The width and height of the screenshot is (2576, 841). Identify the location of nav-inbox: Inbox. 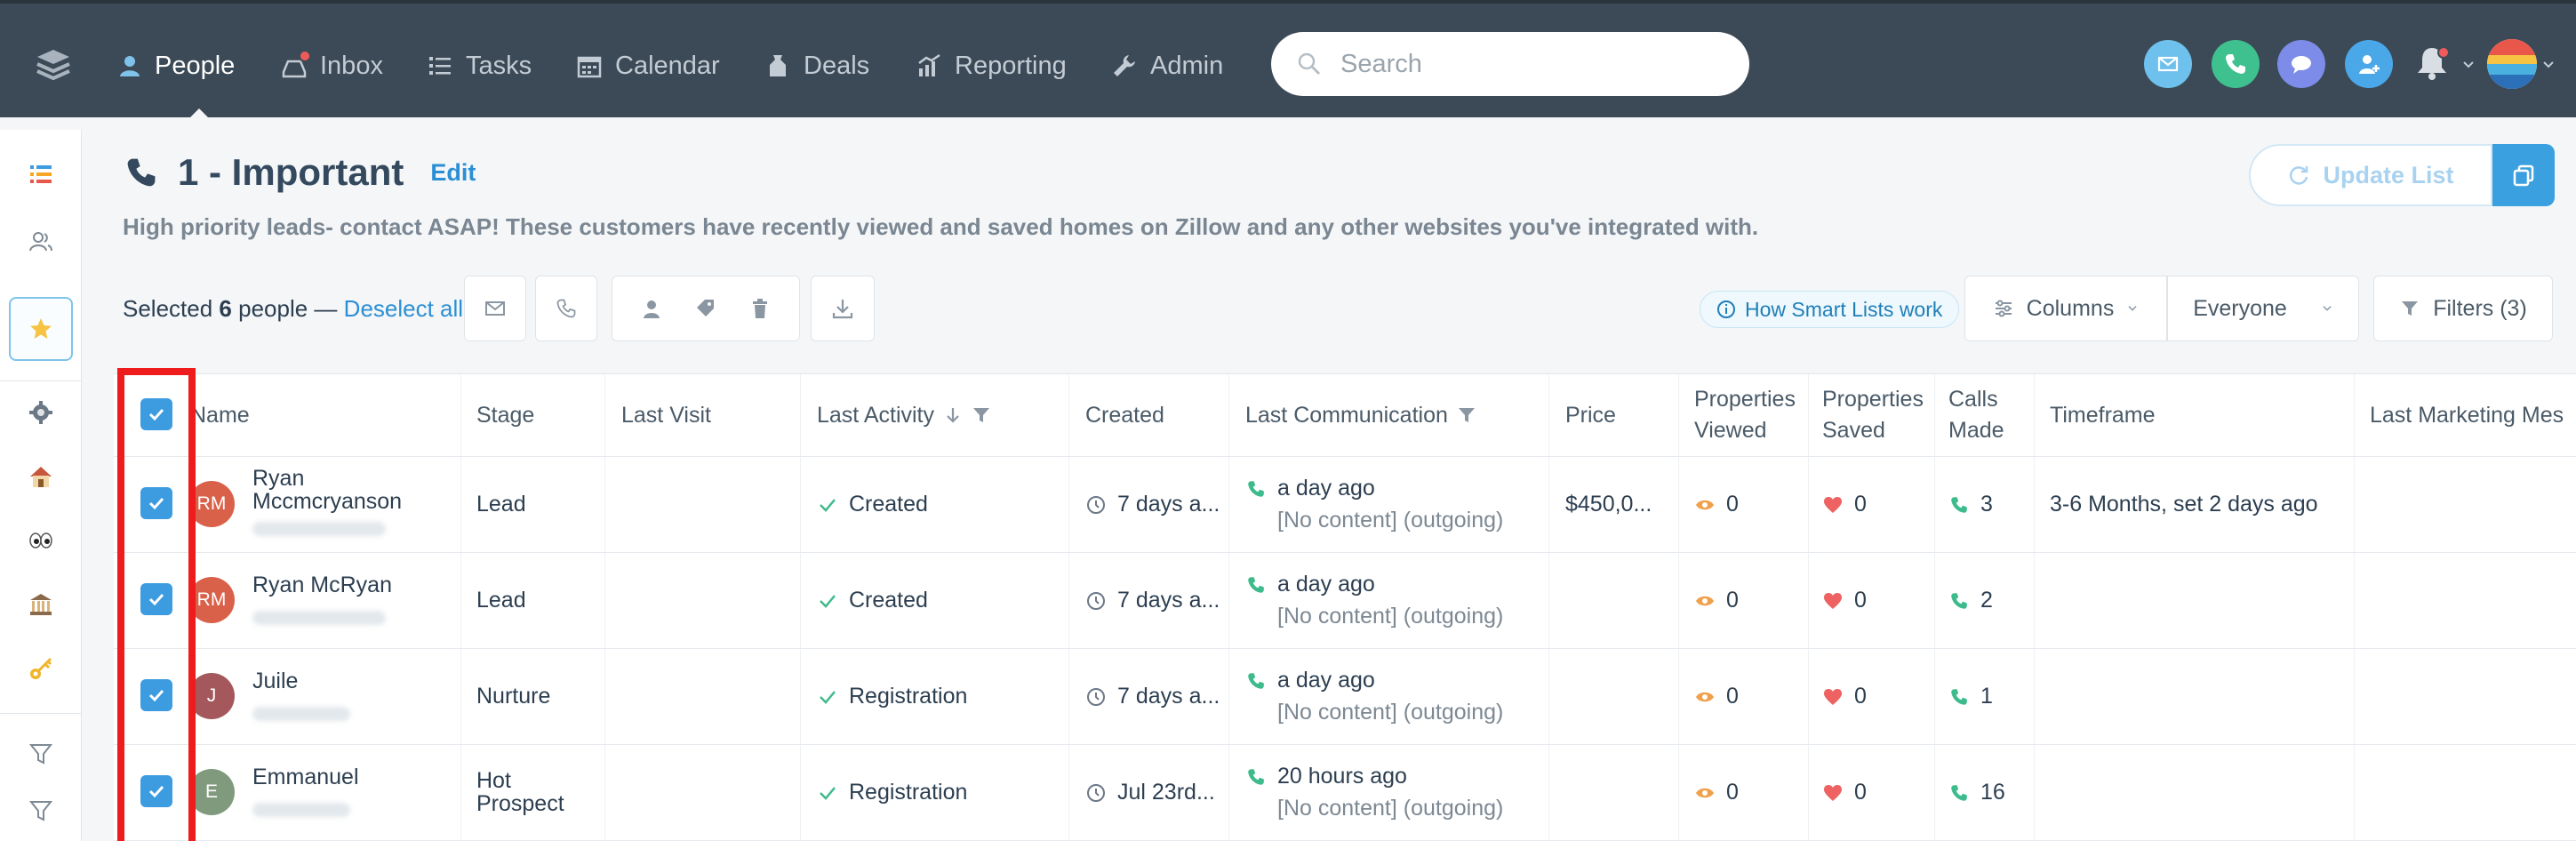
(332, 65).